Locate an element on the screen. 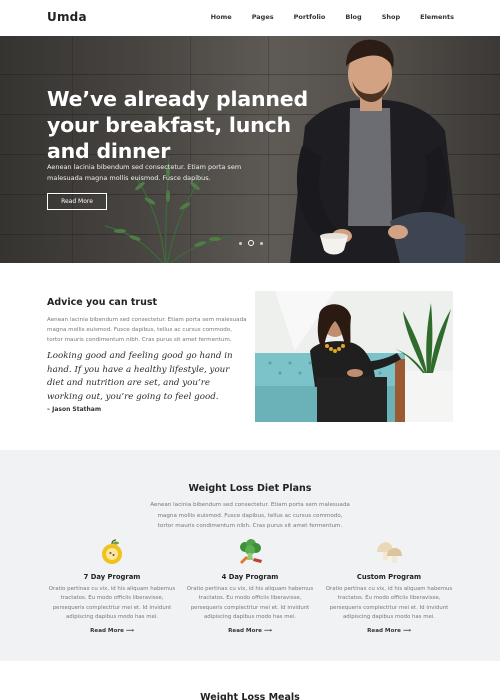 The height and width of the screenshot is (700, 500). main-nav: Home Pages Portfolio Blog Shop Elements is located at coordinates (322, 17).